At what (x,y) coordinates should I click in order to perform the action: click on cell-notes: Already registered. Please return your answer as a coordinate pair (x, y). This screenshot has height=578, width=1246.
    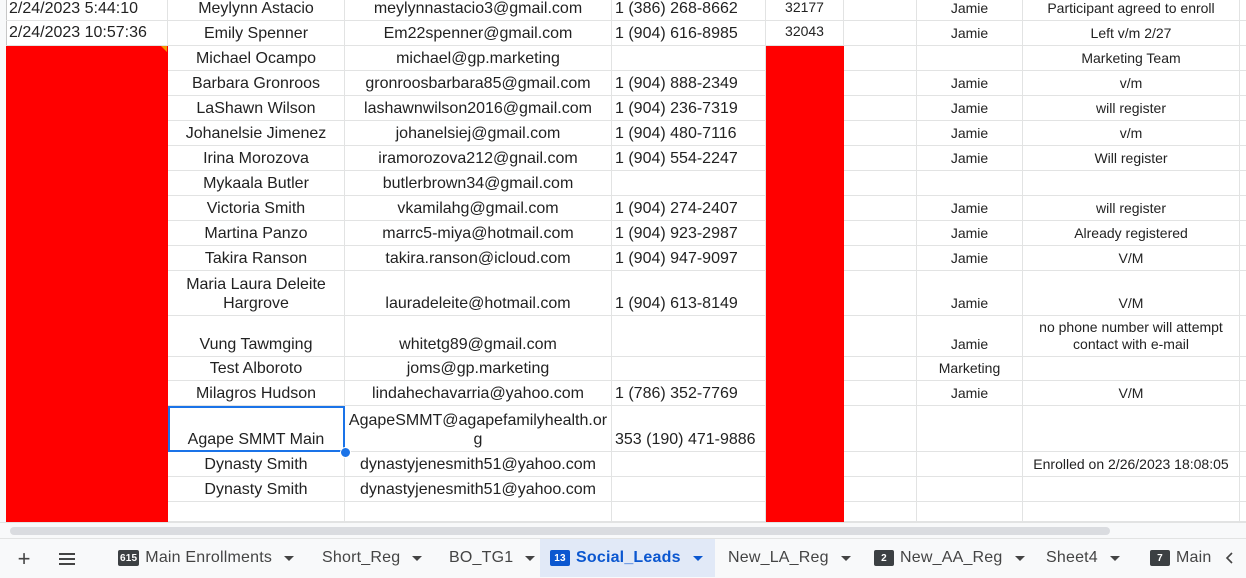
    Looking at the image, I should click on (1131, 233).